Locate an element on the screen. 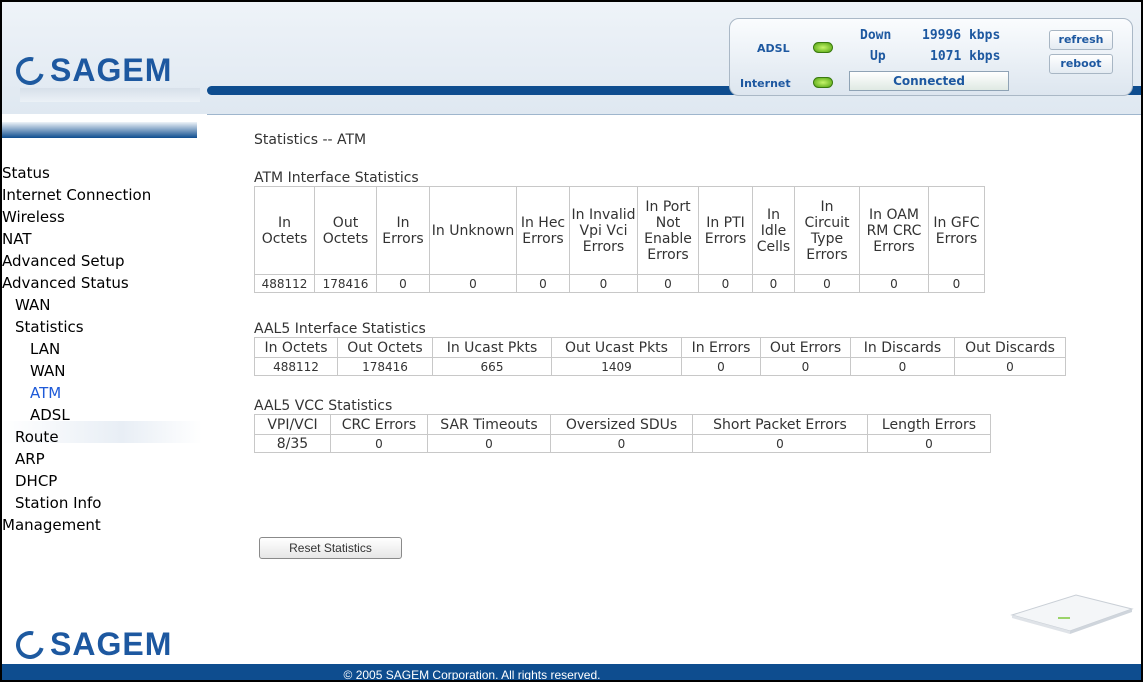  cell-in-idle-cells: 0 is located at coordinates (773, 283).